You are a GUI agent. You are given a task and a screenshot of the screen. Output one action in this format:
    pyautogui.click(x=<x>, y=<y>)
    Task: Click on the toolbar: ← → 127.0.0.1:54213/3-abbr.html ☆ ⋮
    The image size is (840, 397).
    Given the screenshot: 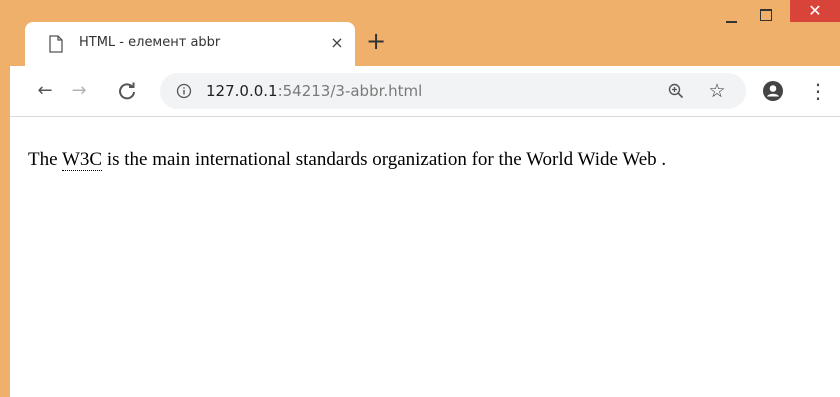 What is the action you would take?
    pyautogui.click(x=425, y=91)
    